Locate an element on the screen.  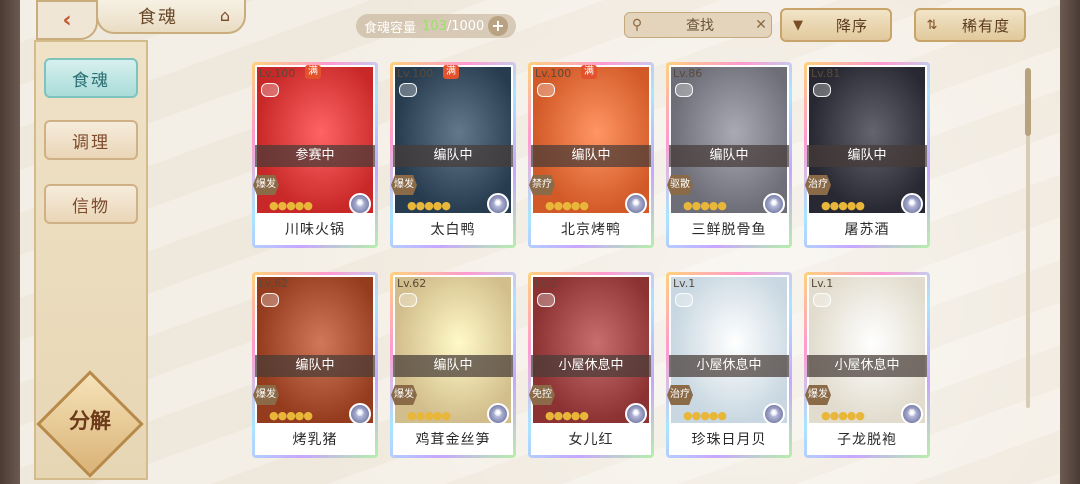
level-label: Lv.86 is located at coordinates (688, 73).